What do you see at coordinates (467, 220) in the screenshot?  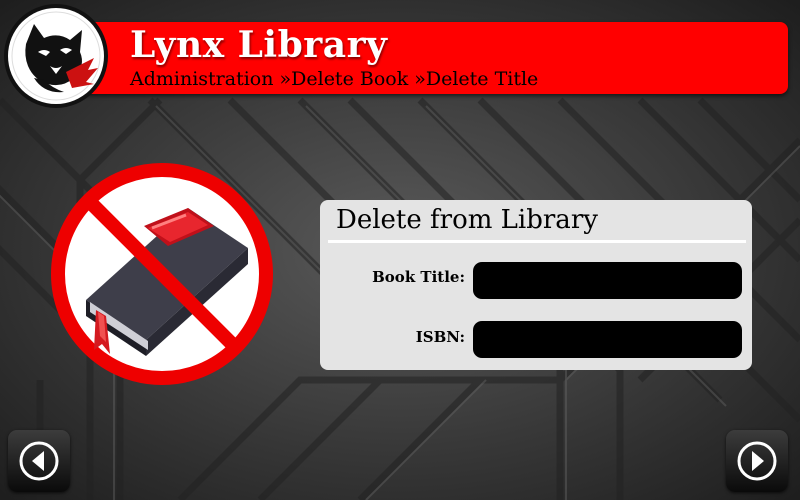 I see `panel-title: Delete from Library` at bounding box center [467, 220].